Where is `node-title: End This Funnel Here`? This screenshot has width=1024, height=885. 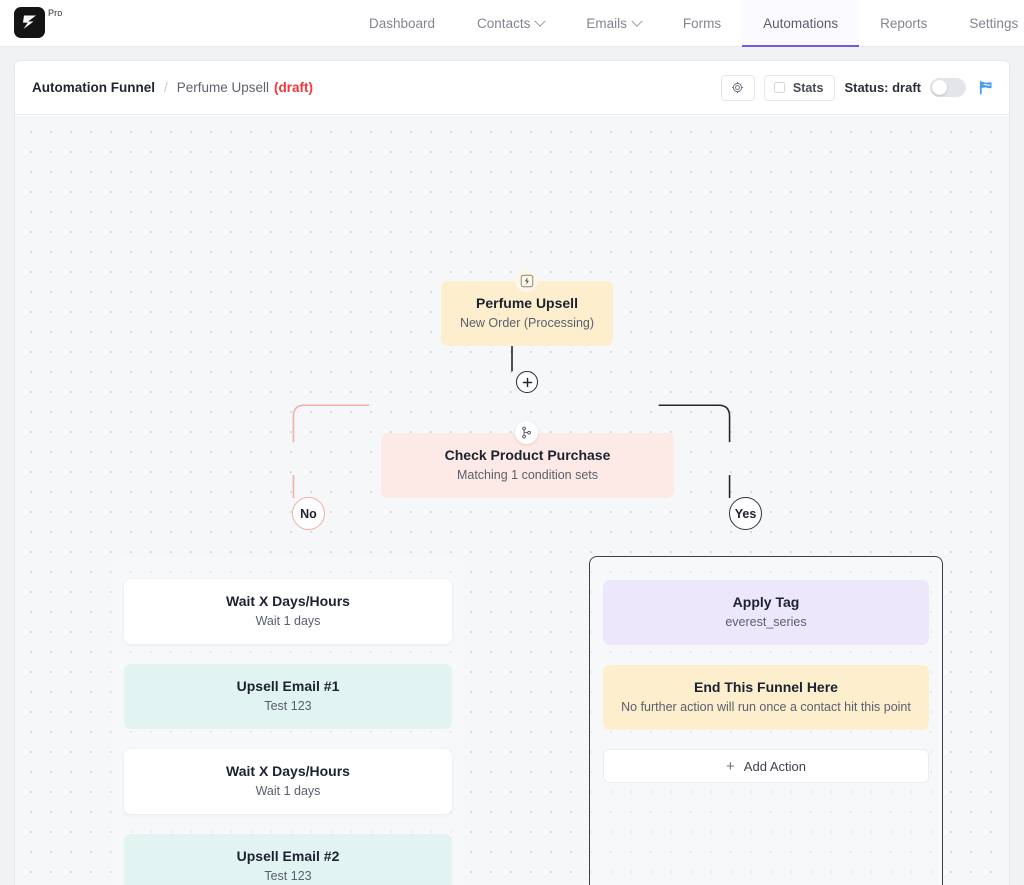
node-title: End This Funnel Here is located at coordinates (766, 687).